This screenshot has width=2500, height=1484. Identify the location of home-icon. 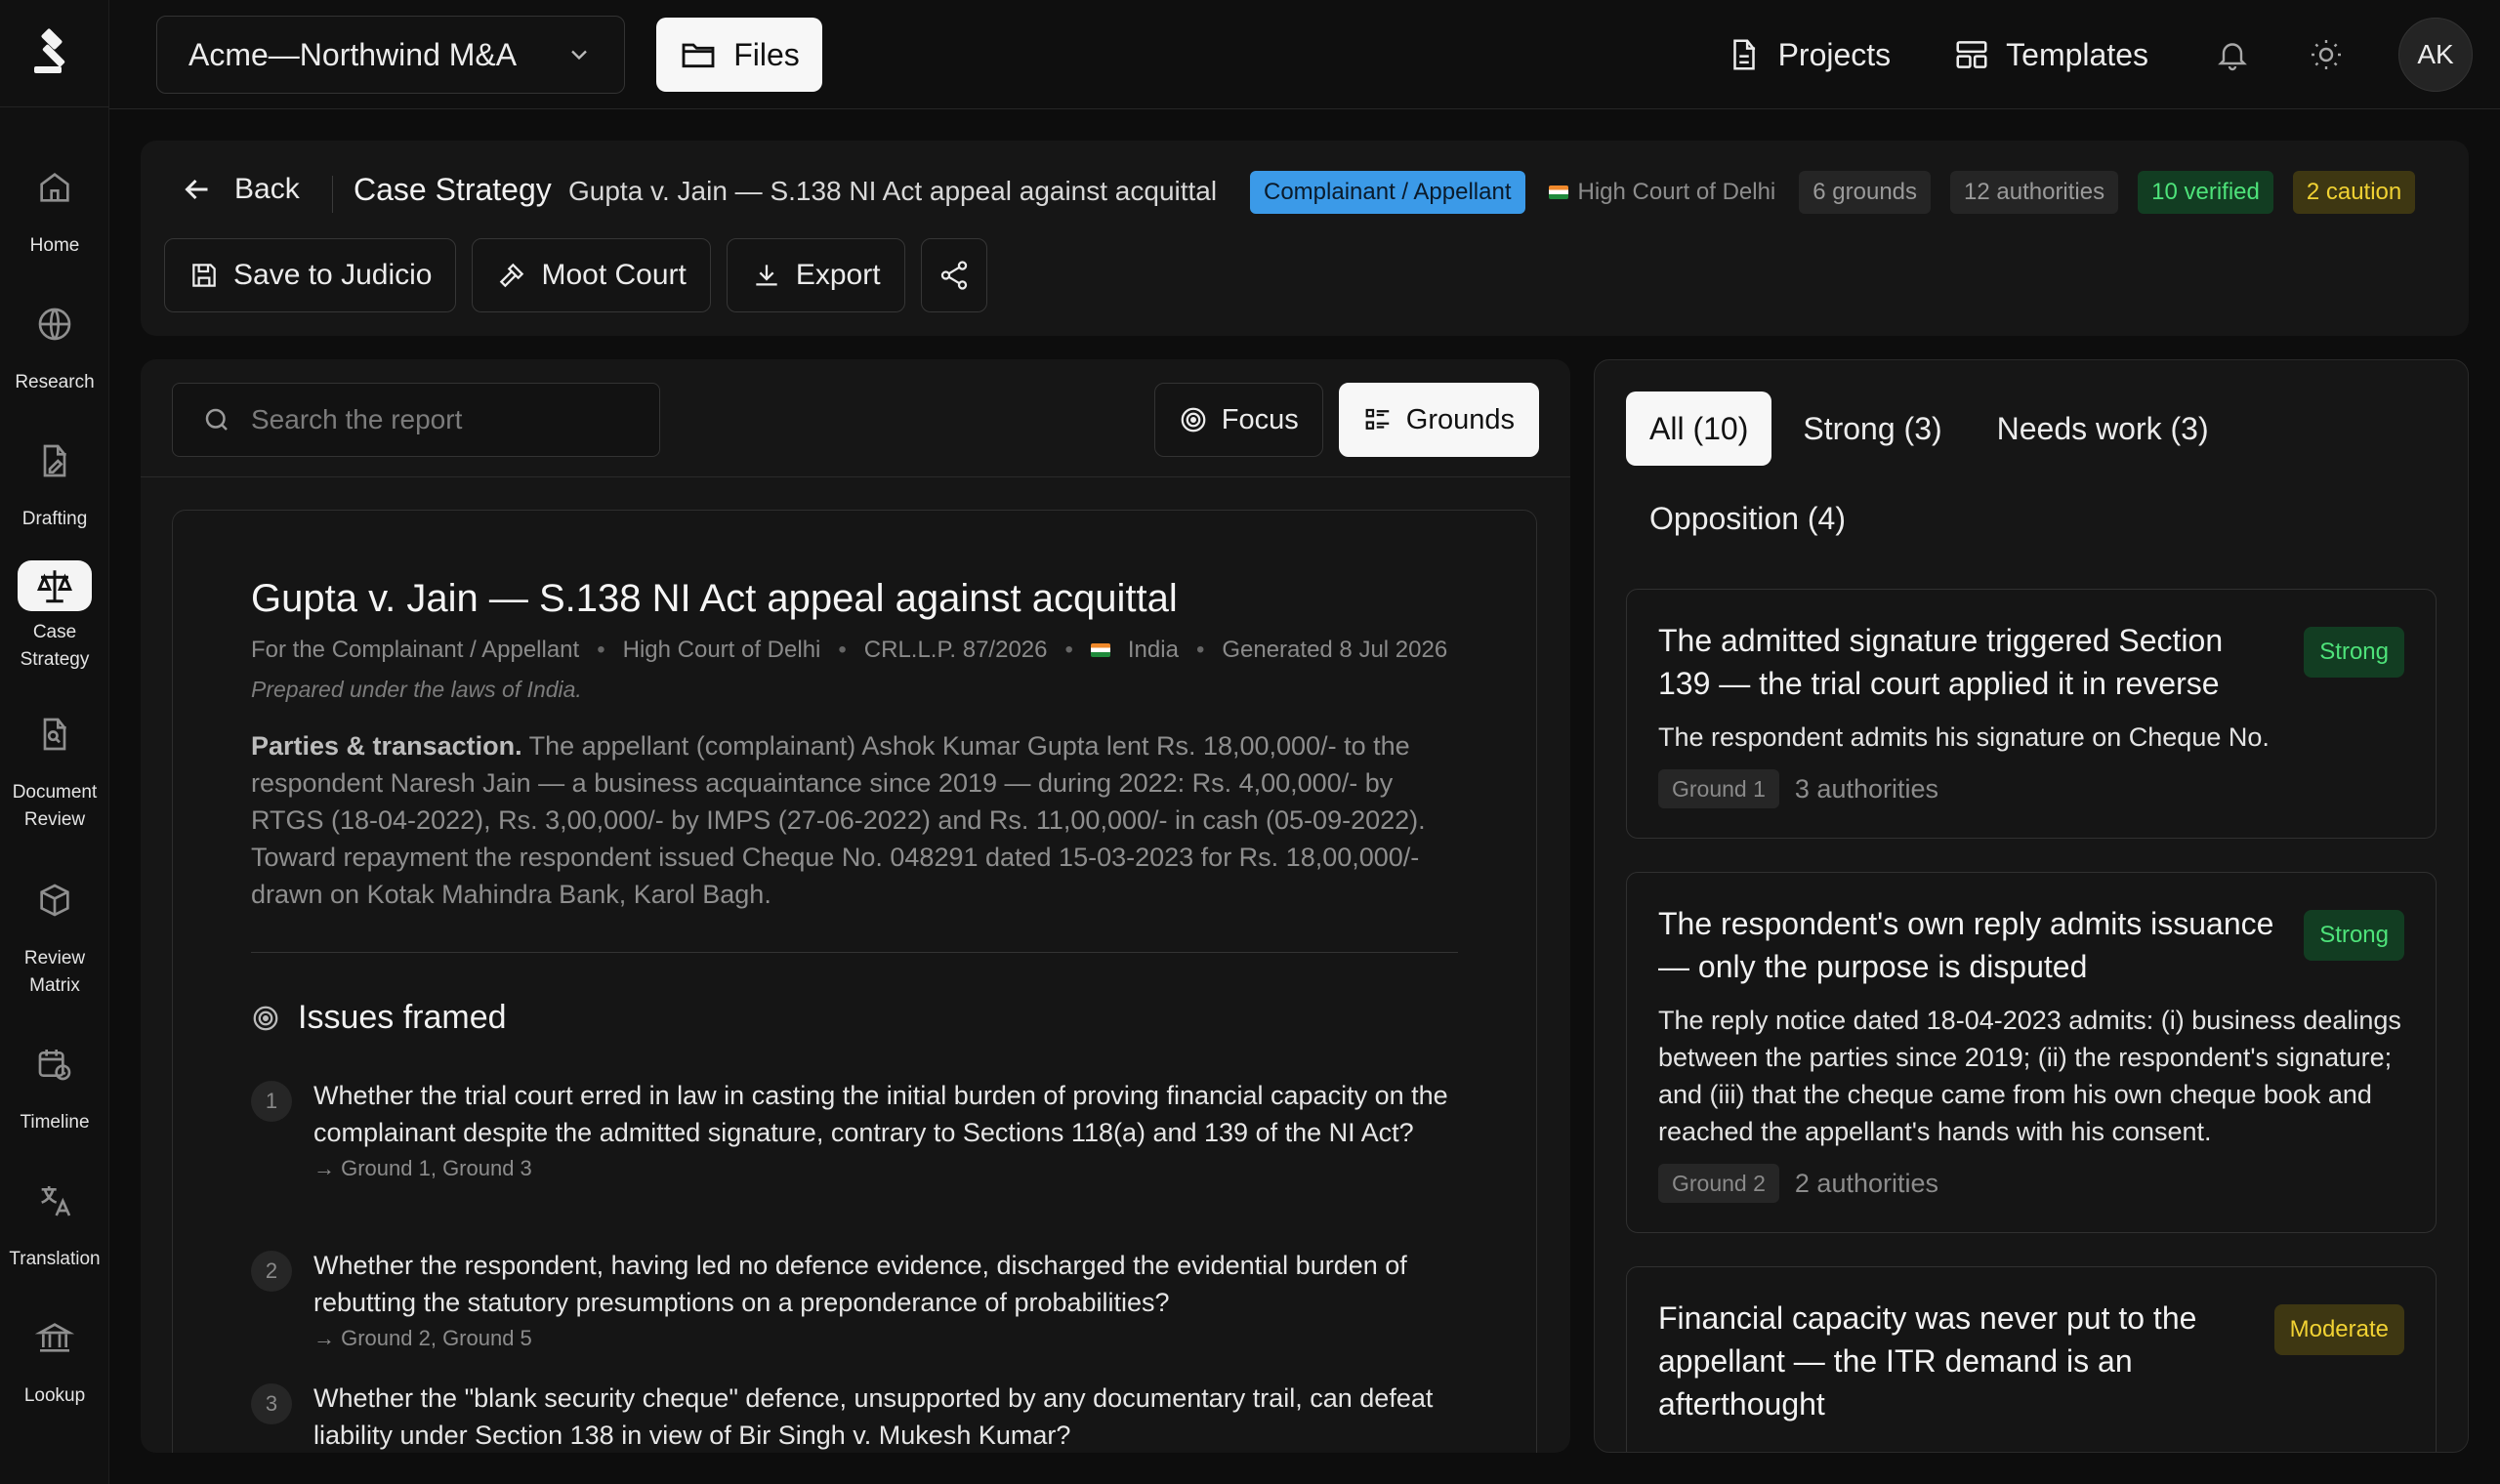
(55, 188).